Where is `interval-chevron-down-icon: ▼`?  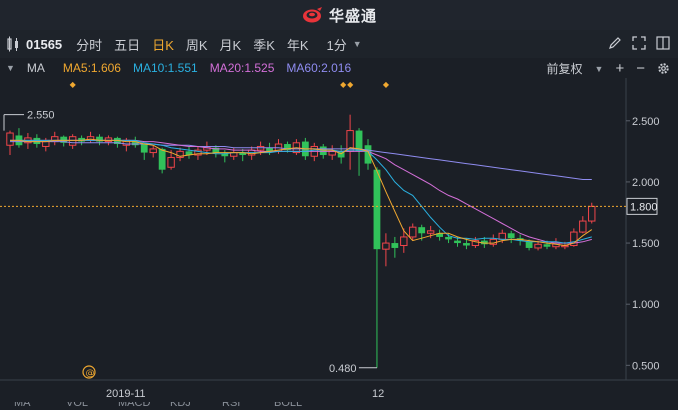 interval-chevron-down-icon: ▼ is located at coordinates (357, 44).